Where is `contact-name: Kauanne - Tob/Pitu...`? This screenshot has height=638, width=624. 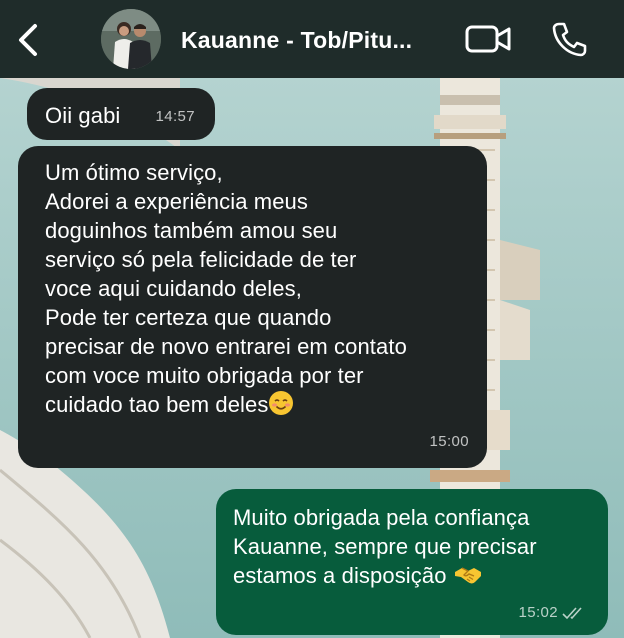
contact-name: Kauanne - Tob/Pitu... is located at coordinates (296, 40).